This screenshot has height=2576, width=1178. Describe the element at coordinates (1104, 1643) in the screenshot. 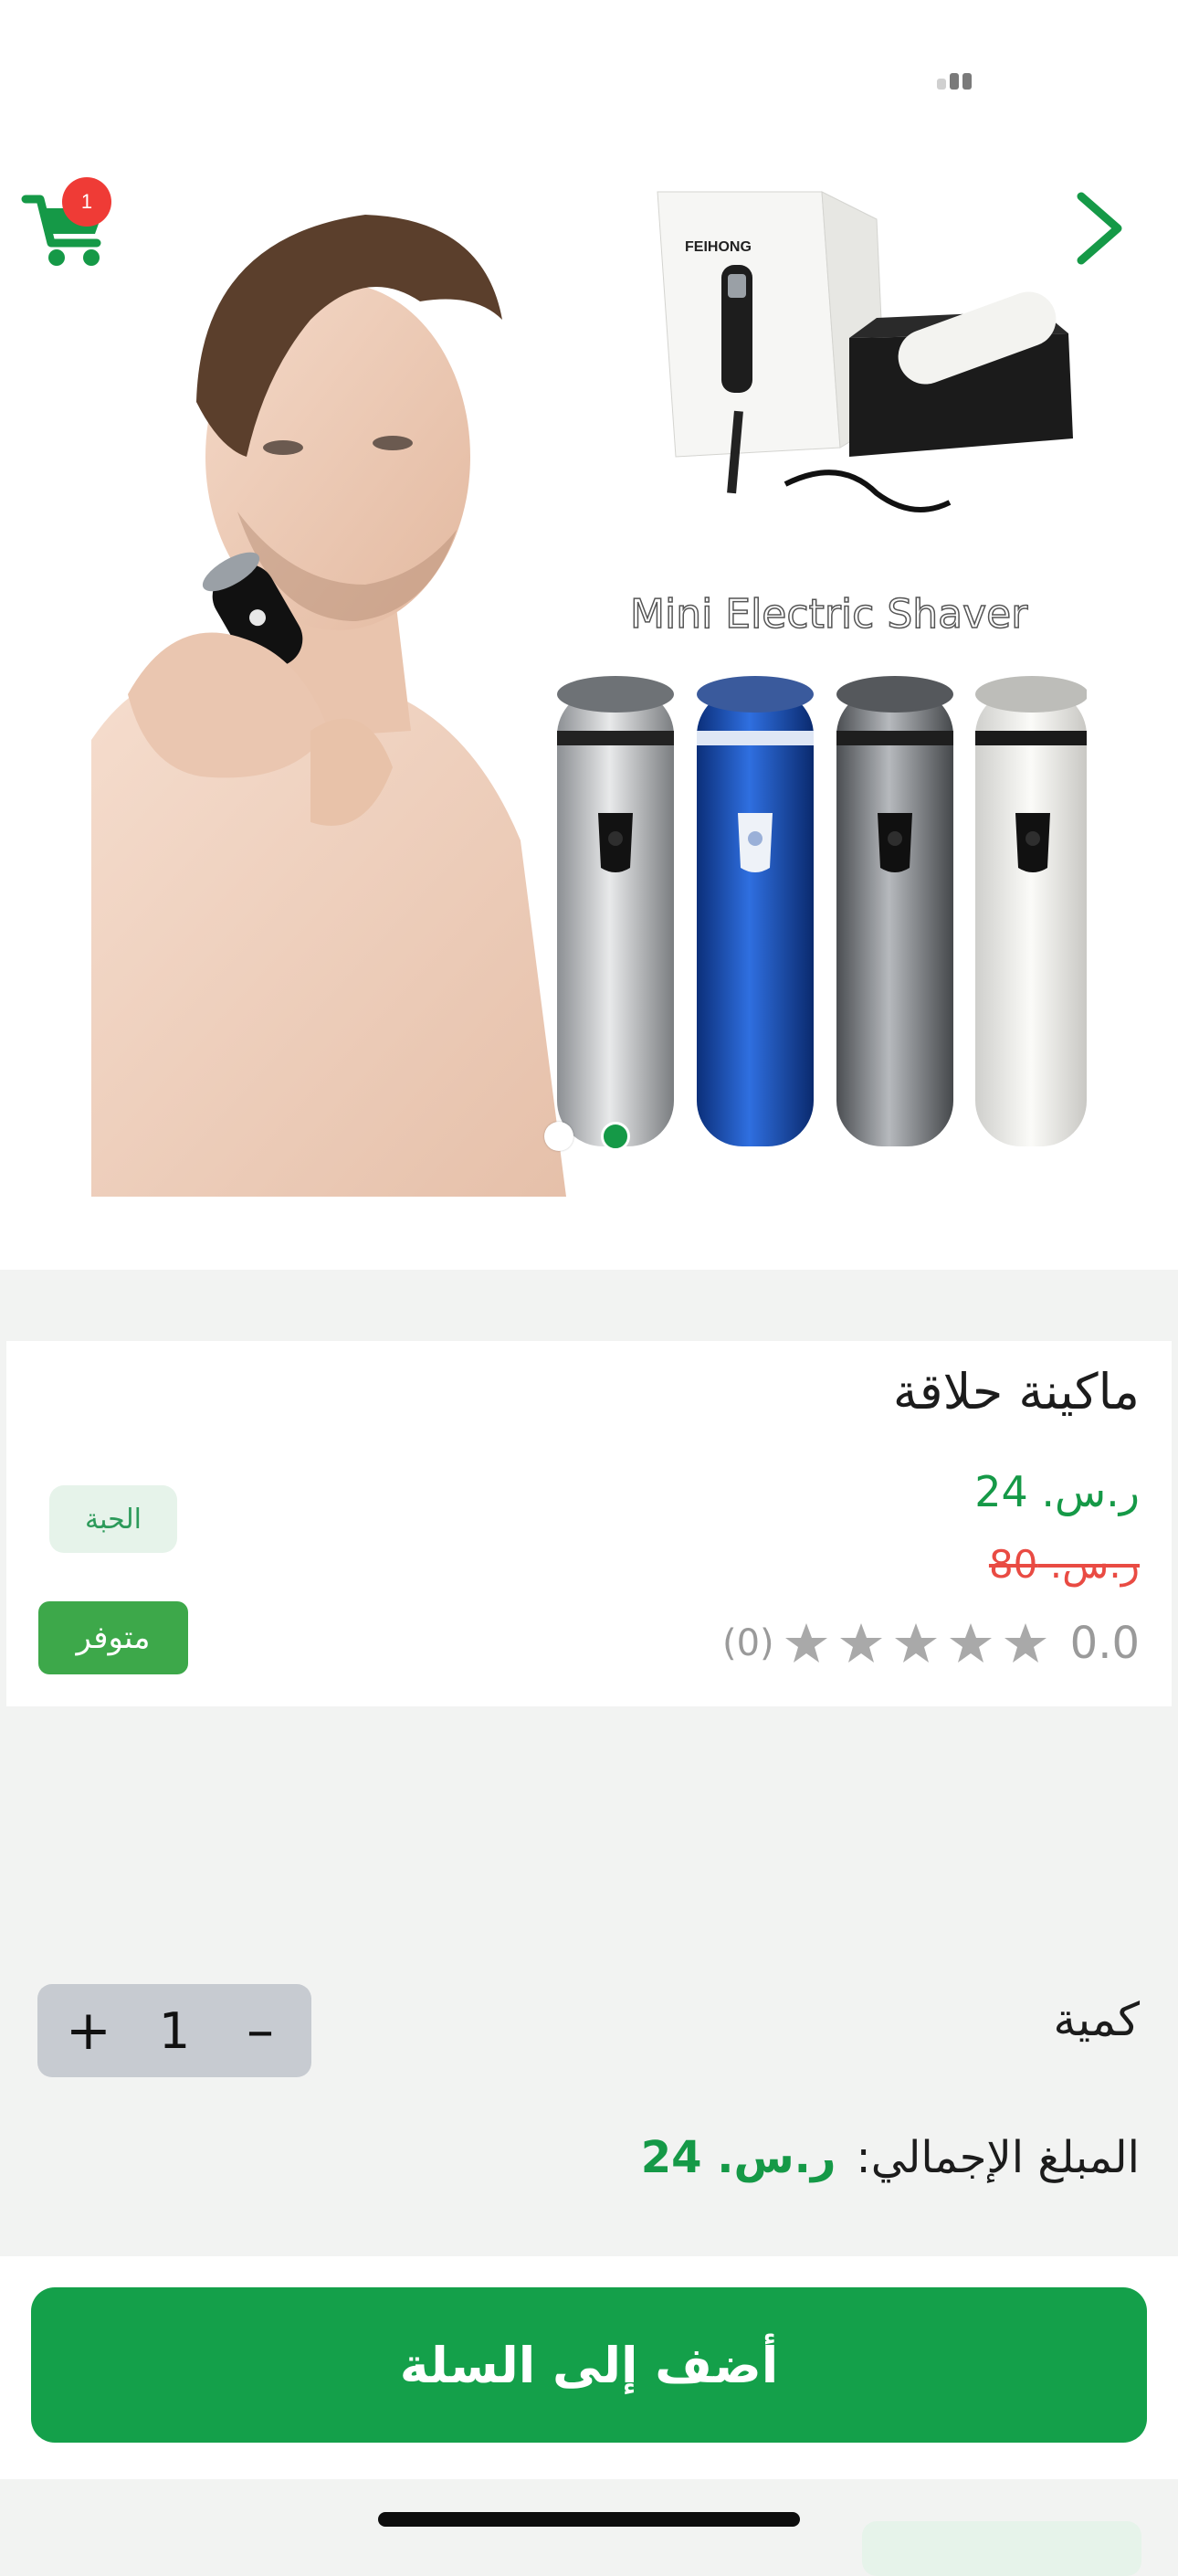

I see `rating-value: 0.0` at that location.